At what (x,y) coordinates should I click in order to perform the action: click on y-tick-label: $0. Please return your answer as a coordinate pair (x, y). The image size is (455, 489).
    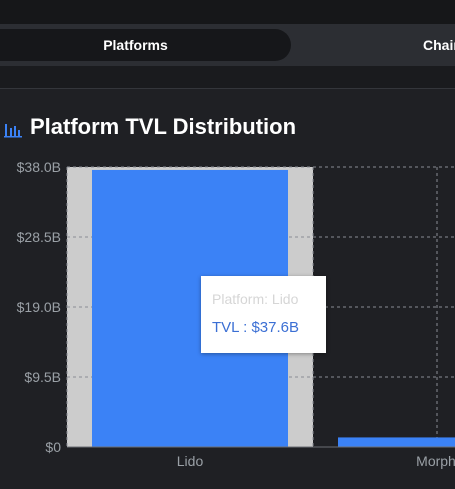
    Looking at the image, I should click on (53, 447).